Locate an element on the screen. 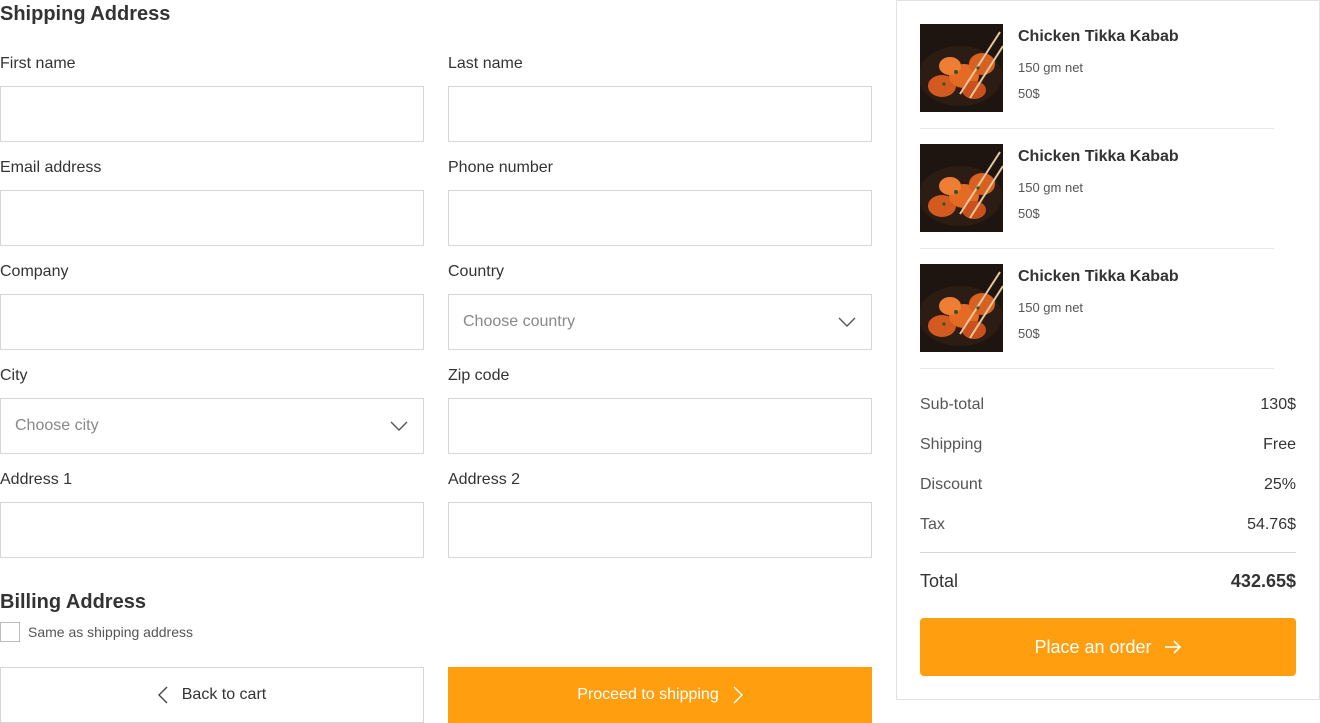  total-label: Total is located at coordinates (939, 581).